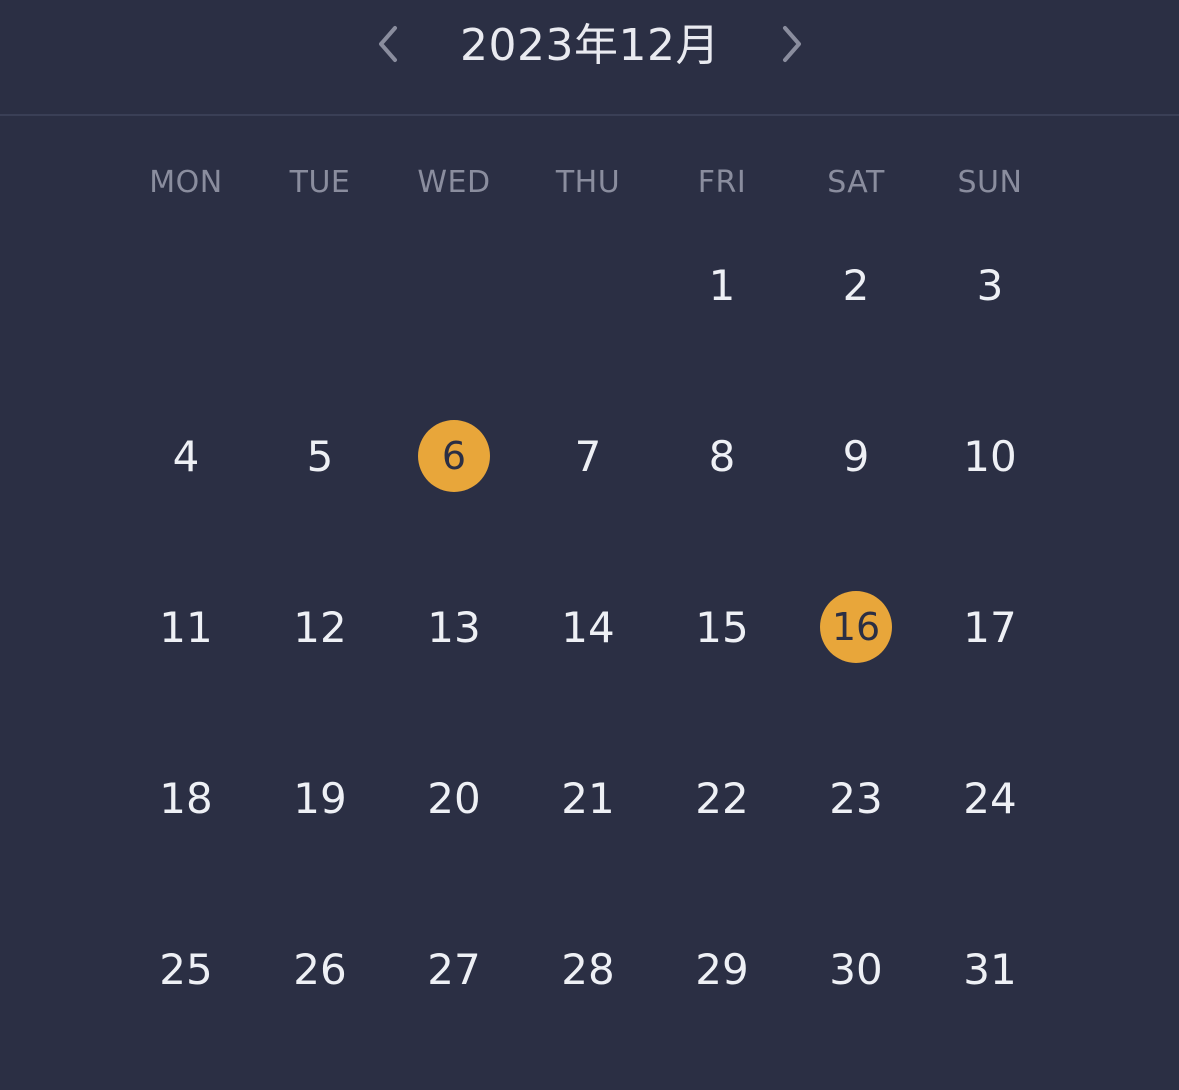  What do you see at coordinates (856, 969) in the screenshot?
I see `day-cell: 30` at bounding box center [856, 969].